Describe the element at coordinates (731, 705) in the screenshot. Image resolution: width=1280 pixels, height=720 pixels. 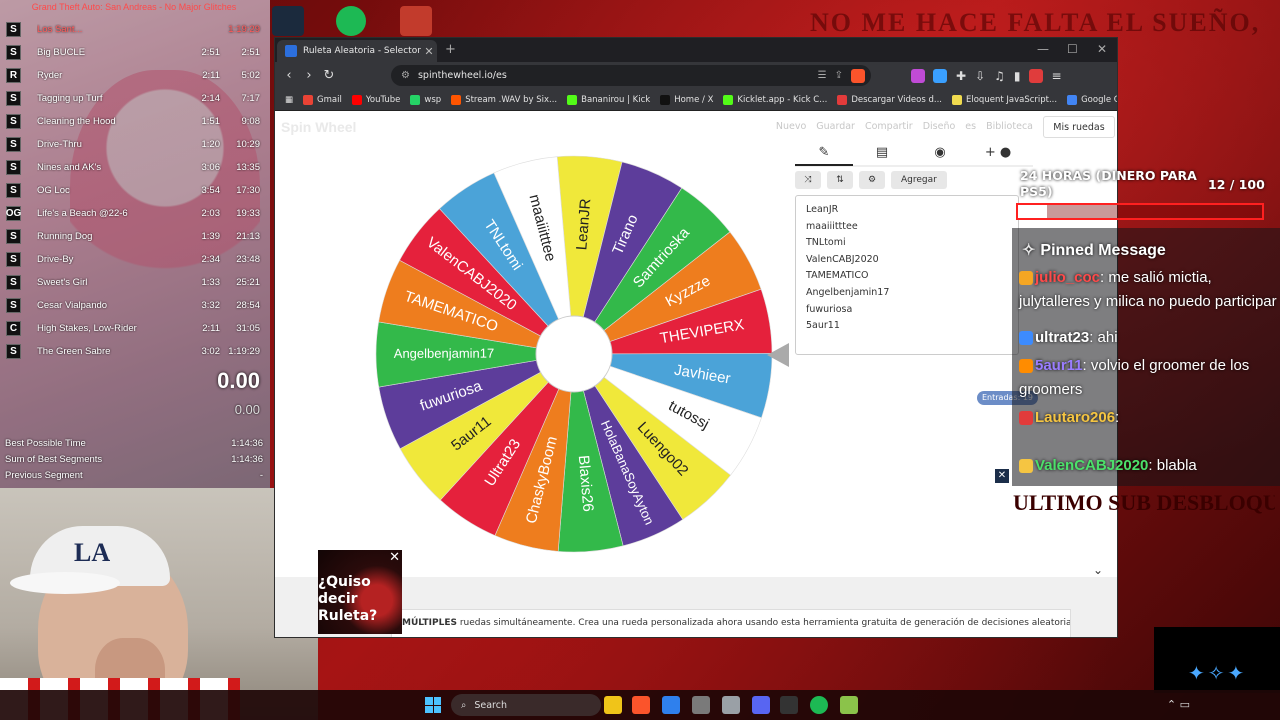
I see `settings-icon` at that location.